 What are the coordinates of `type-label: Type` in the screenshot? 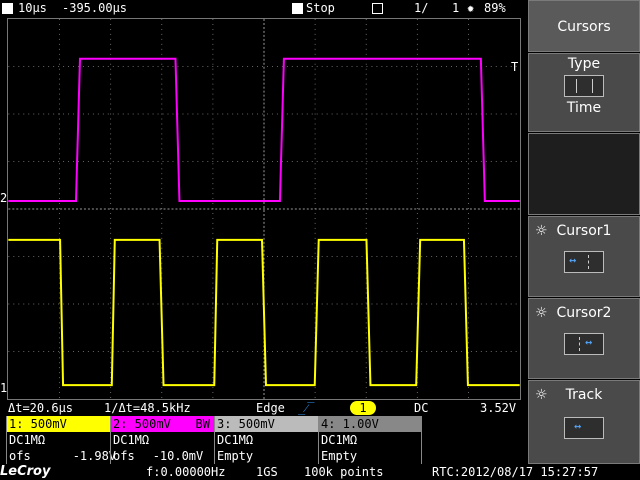 It's located at (584, 64).